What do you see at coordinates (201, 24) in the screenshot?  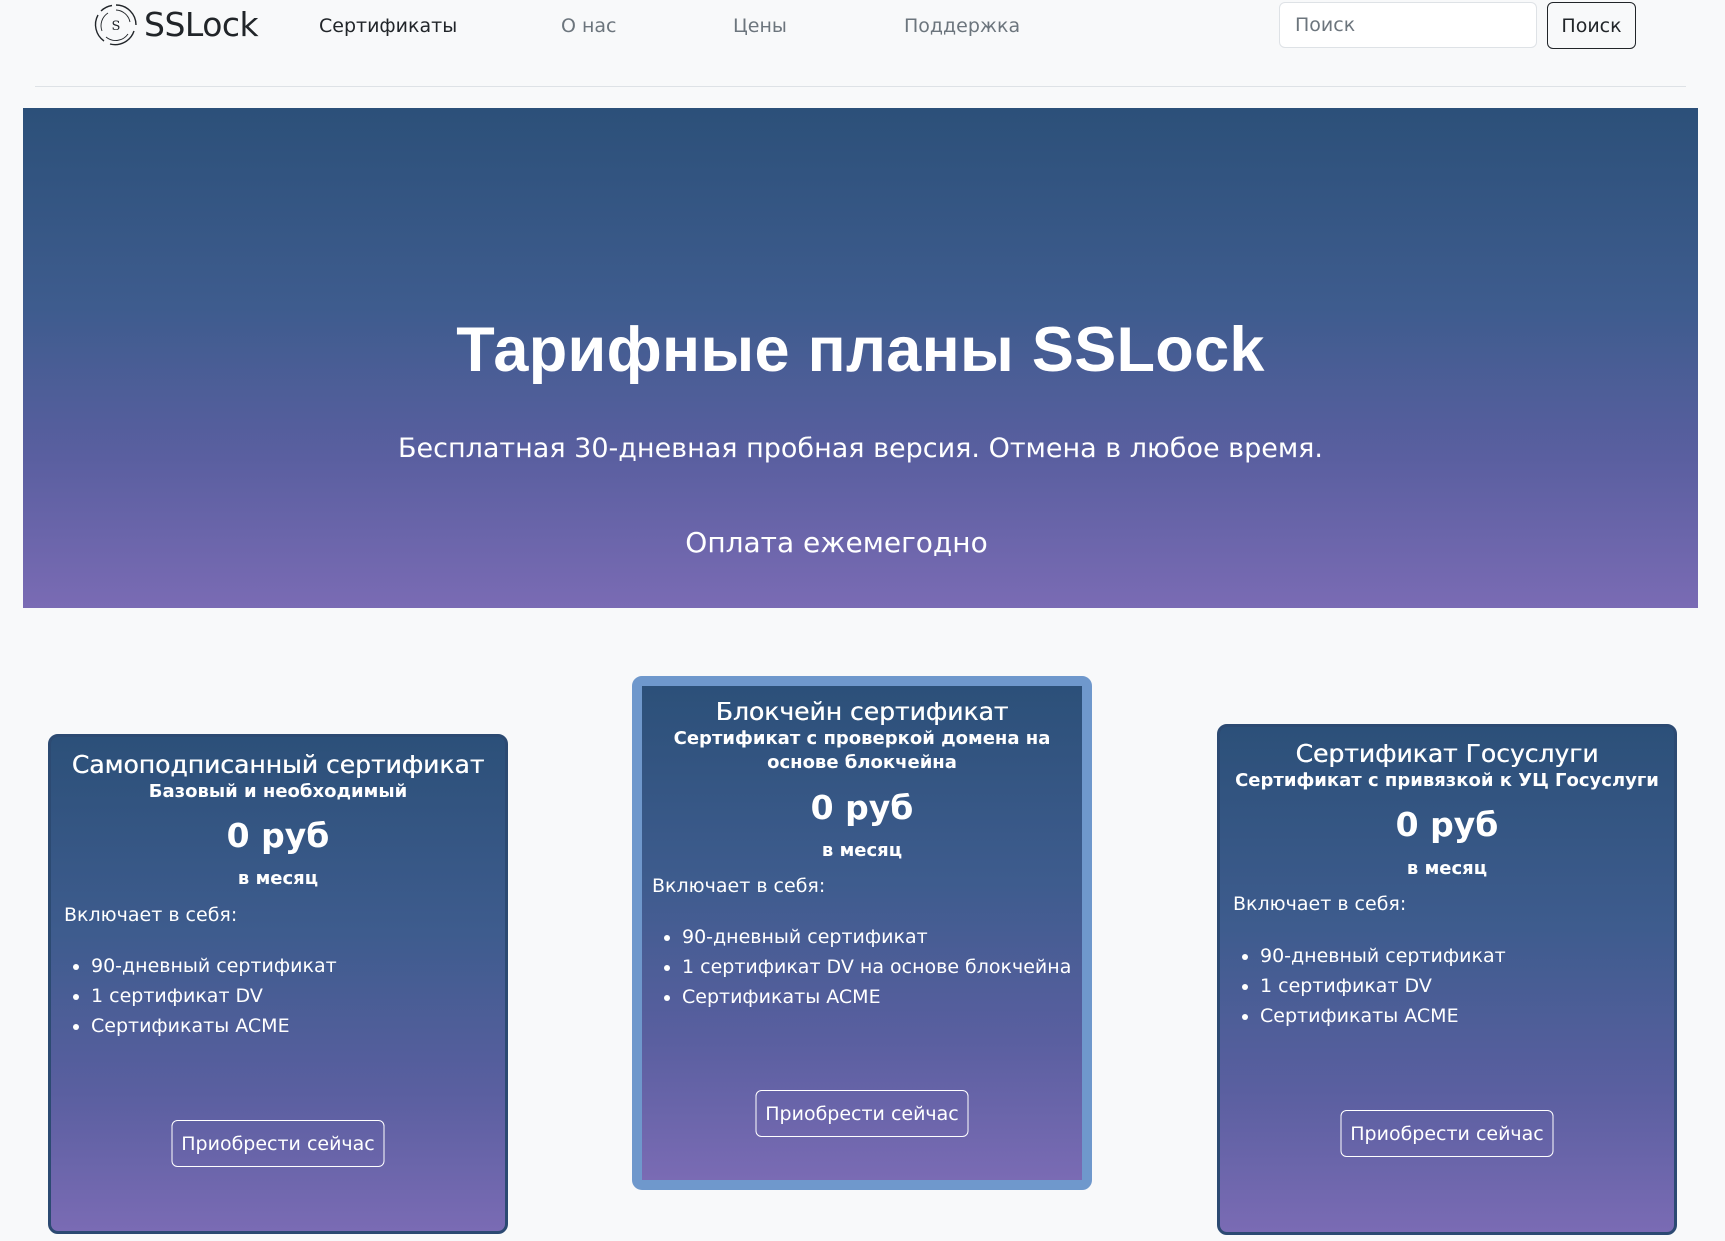 I see `brand-name: SSLock` at bounding box center [201, 24].